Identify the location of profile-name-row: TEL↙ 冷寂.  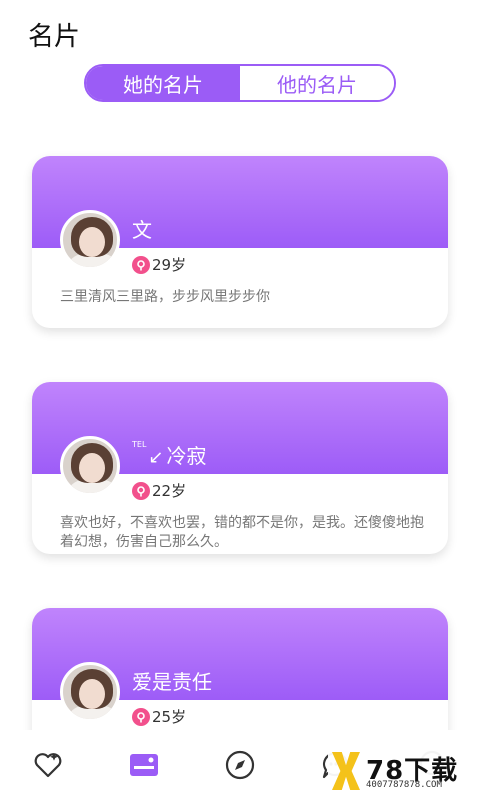
(169, 454).